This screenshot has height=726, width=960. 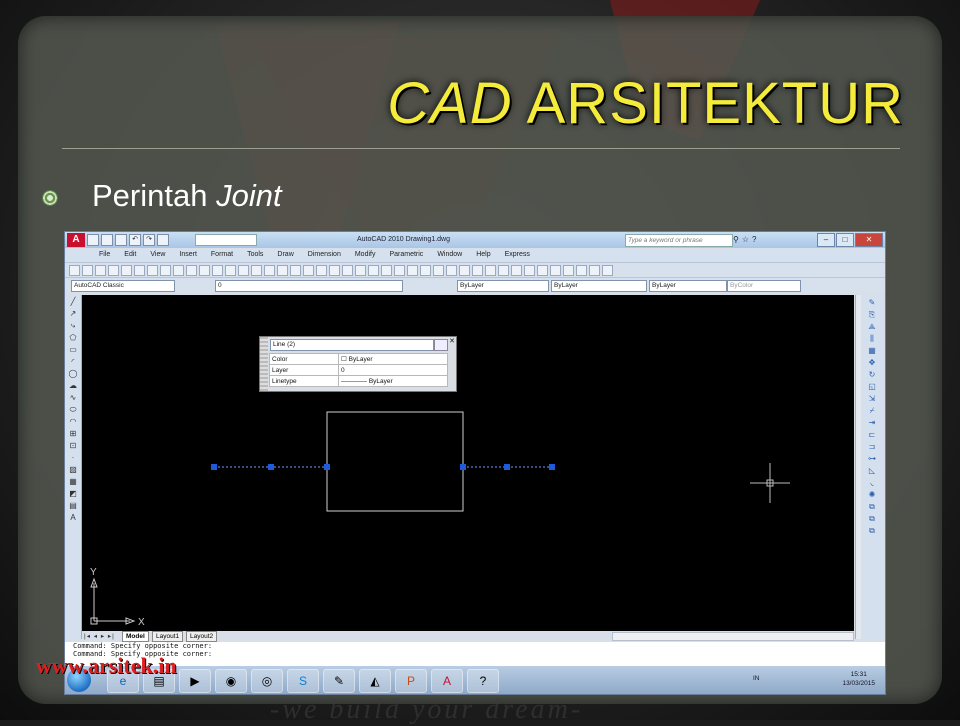 I want to click on ellipse-icon: ⬭, so click(x=73, y=410).